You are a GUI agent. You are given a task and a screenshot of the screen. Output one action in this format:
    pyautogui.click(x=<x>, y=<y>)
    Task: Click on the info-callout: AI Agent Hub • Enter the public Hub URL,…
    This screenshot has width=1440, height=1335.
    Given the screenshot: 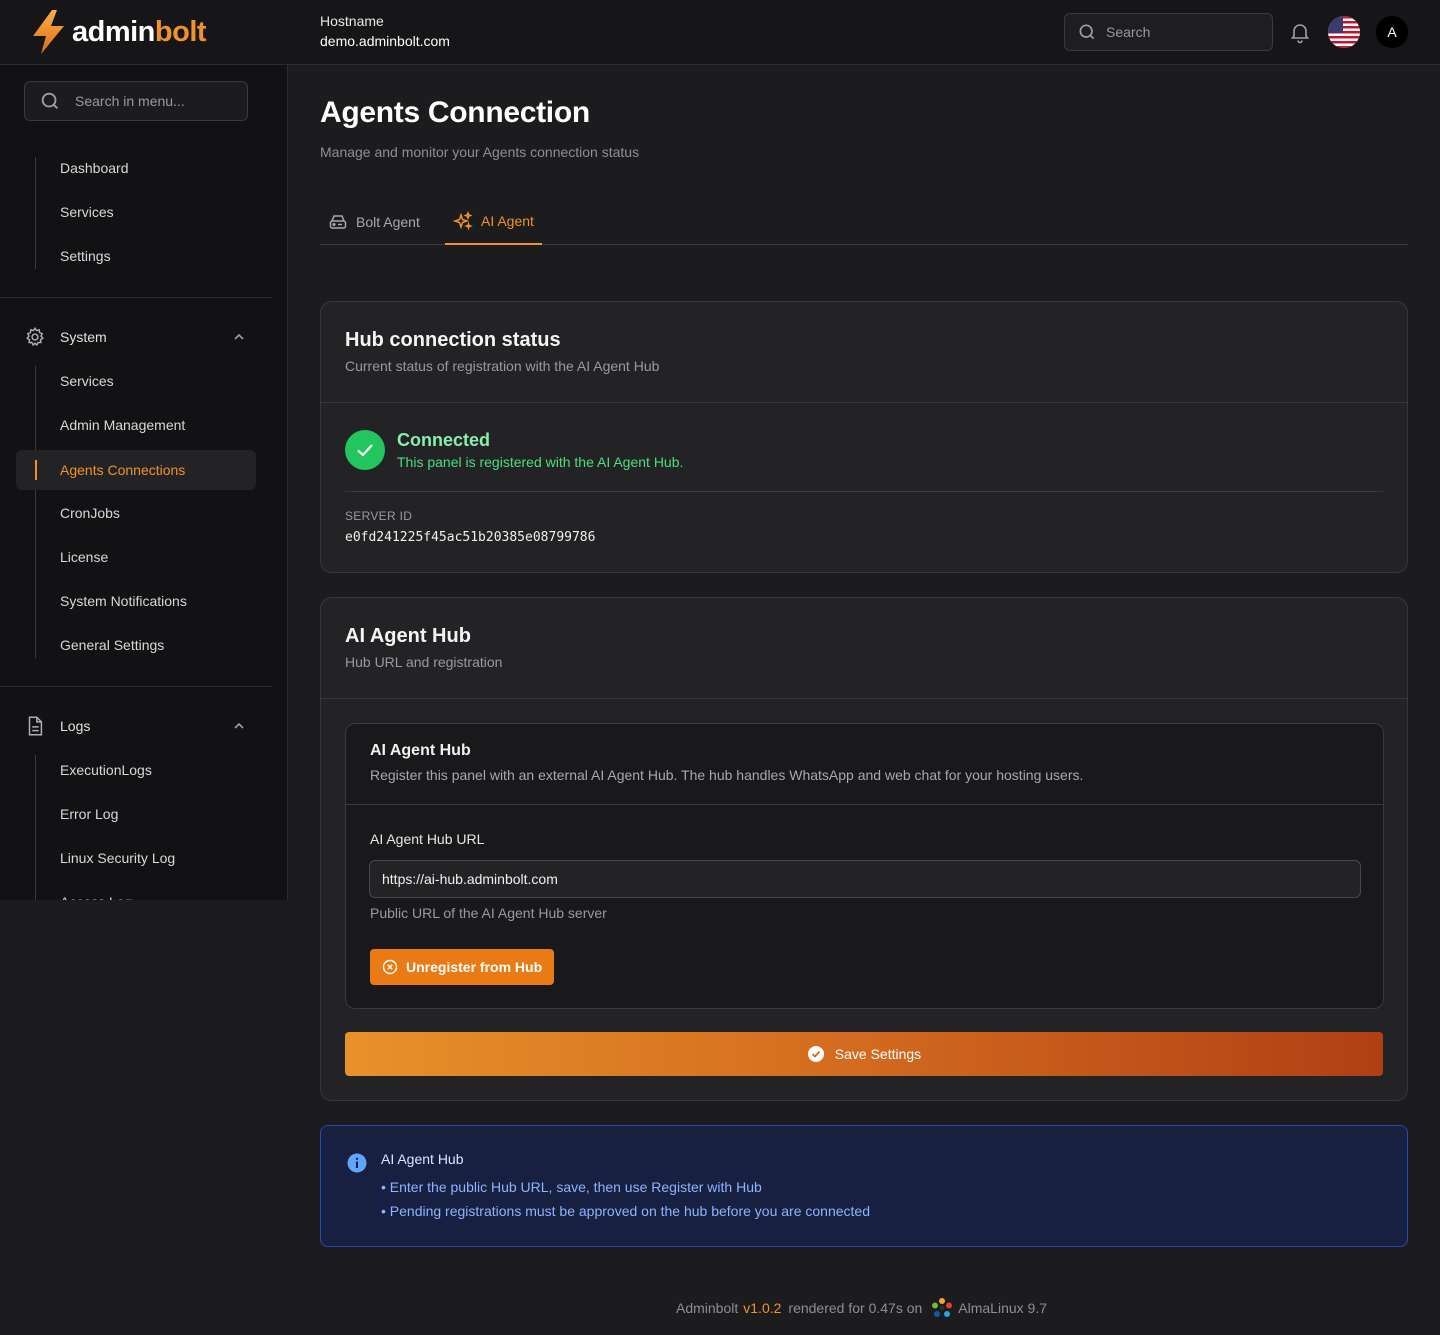 What is the action you would take?
    pyautogui.click(x=864, y=1186)
    